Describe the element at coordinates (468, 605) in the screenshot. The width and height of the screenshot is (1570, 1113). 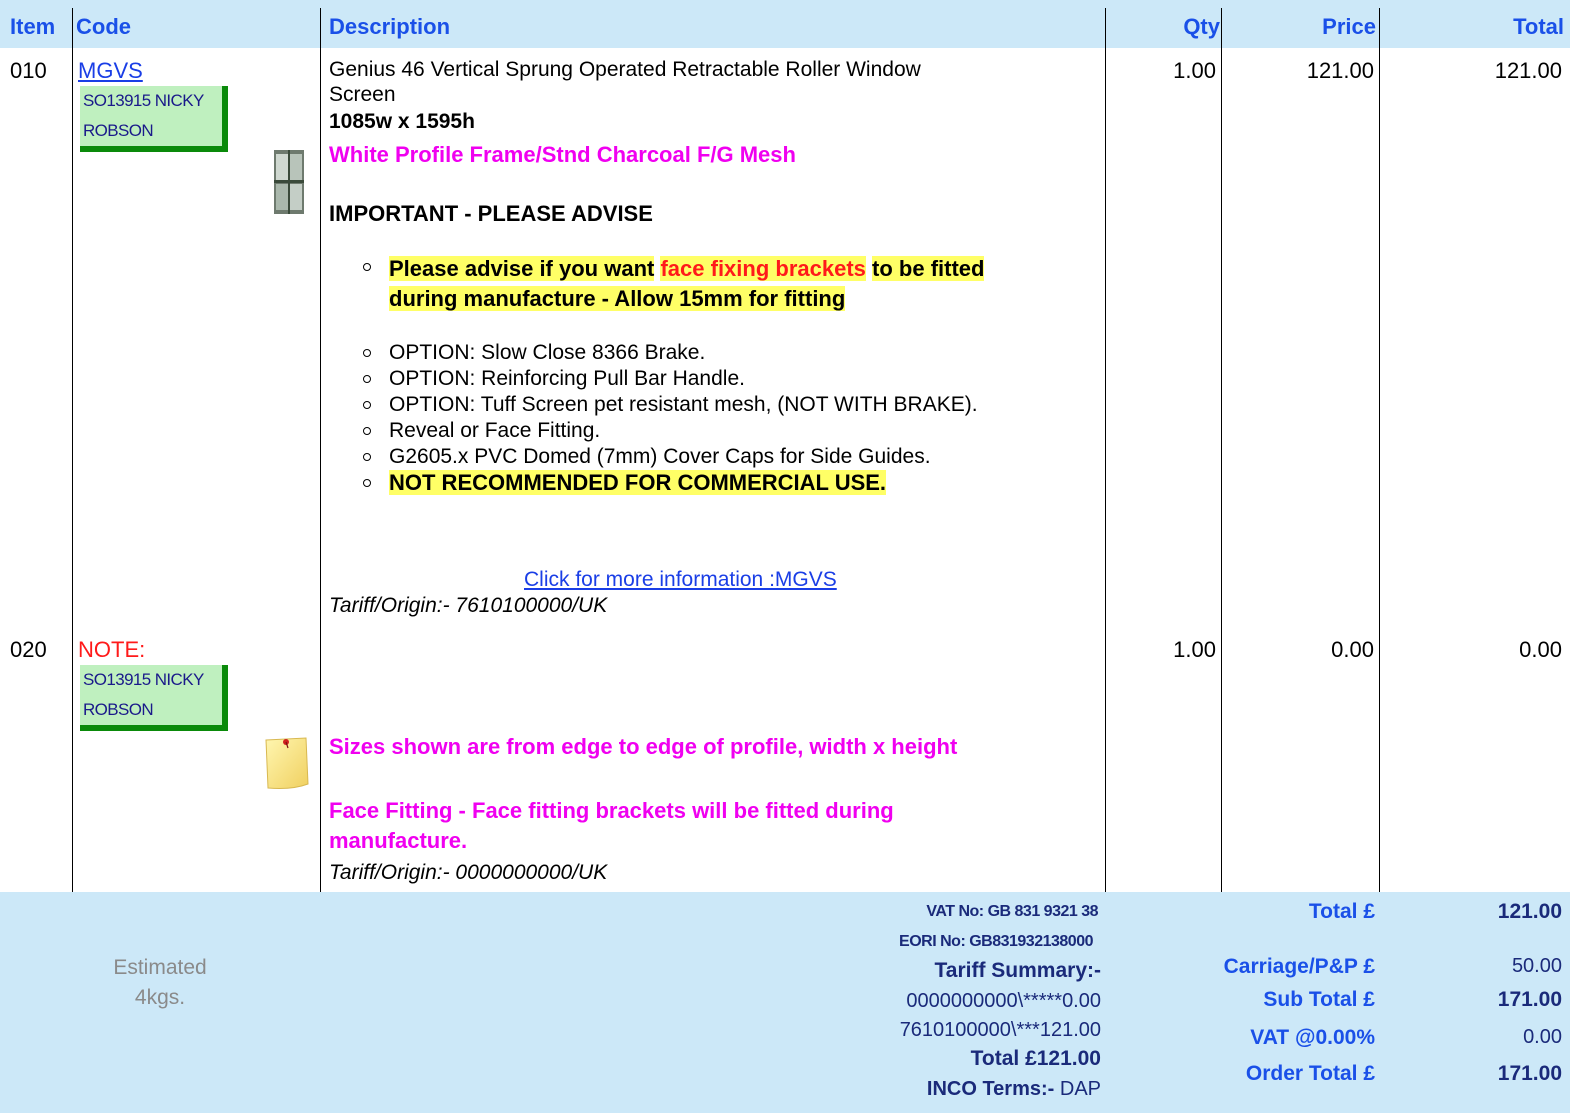
I see `tariff-origin: Tariff/Origin:- 7610100000/UK` at that location.